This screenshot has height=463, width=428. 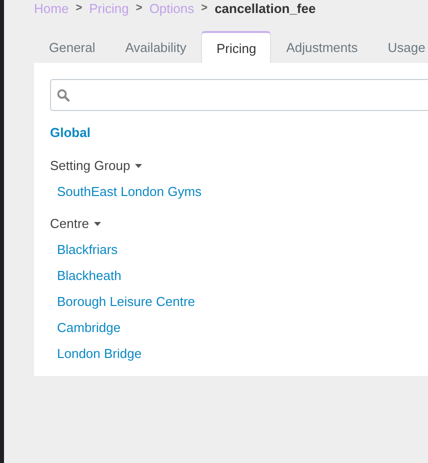 I want to click on search-field, so click(x=239, y=95).